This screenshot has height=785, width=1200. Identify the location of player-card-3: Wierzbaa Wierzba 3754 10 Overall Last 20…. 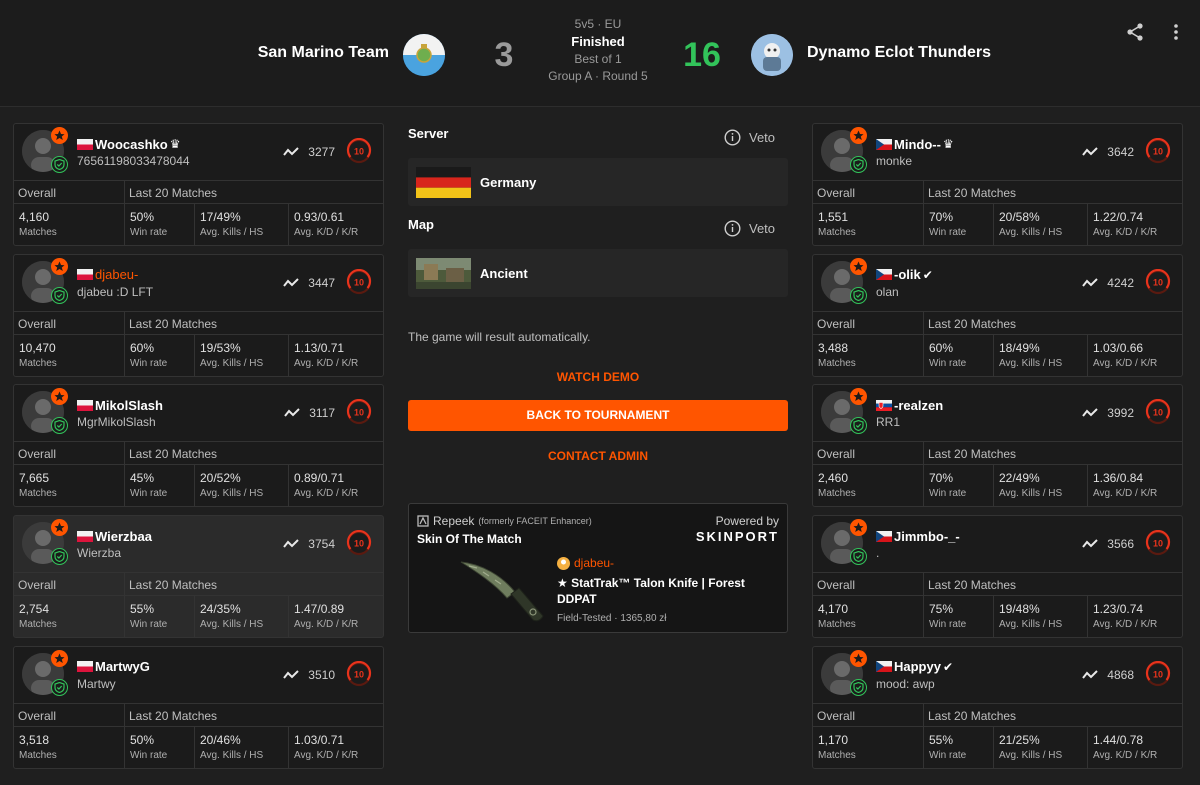
(198, 577).